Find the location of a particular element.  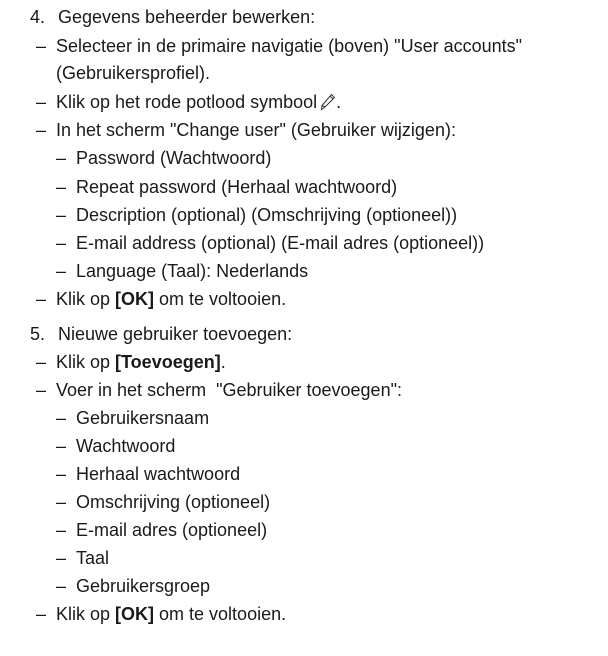

pencil-icon is located at coordinates (328, 102).